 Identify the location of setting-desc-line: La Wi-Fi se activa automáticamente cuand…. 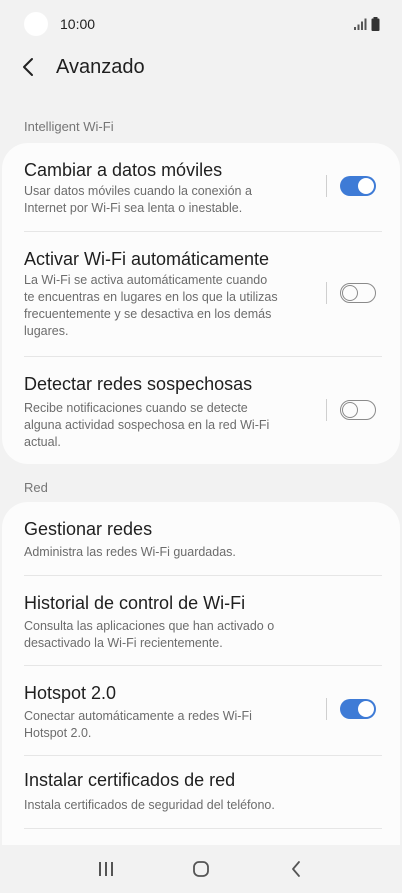
(146, 280).